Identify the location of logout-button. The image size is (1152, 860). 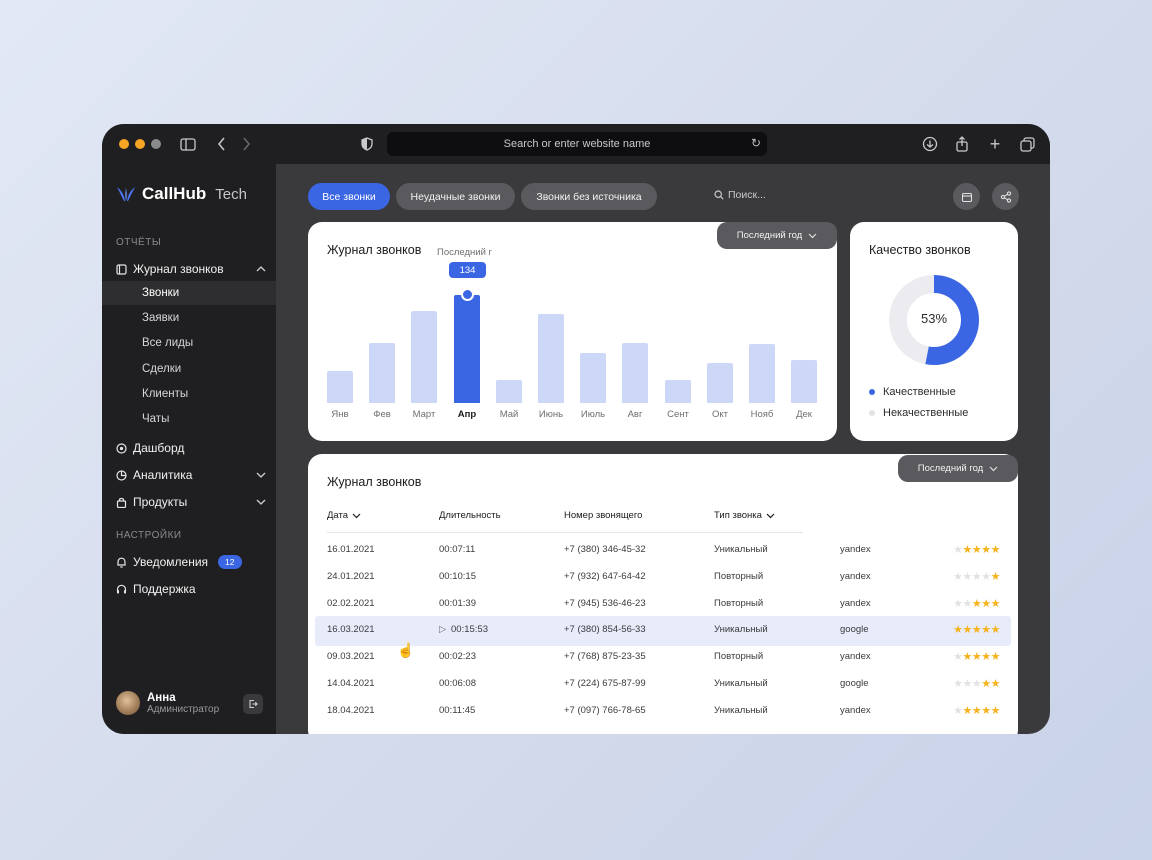
(253, 704).